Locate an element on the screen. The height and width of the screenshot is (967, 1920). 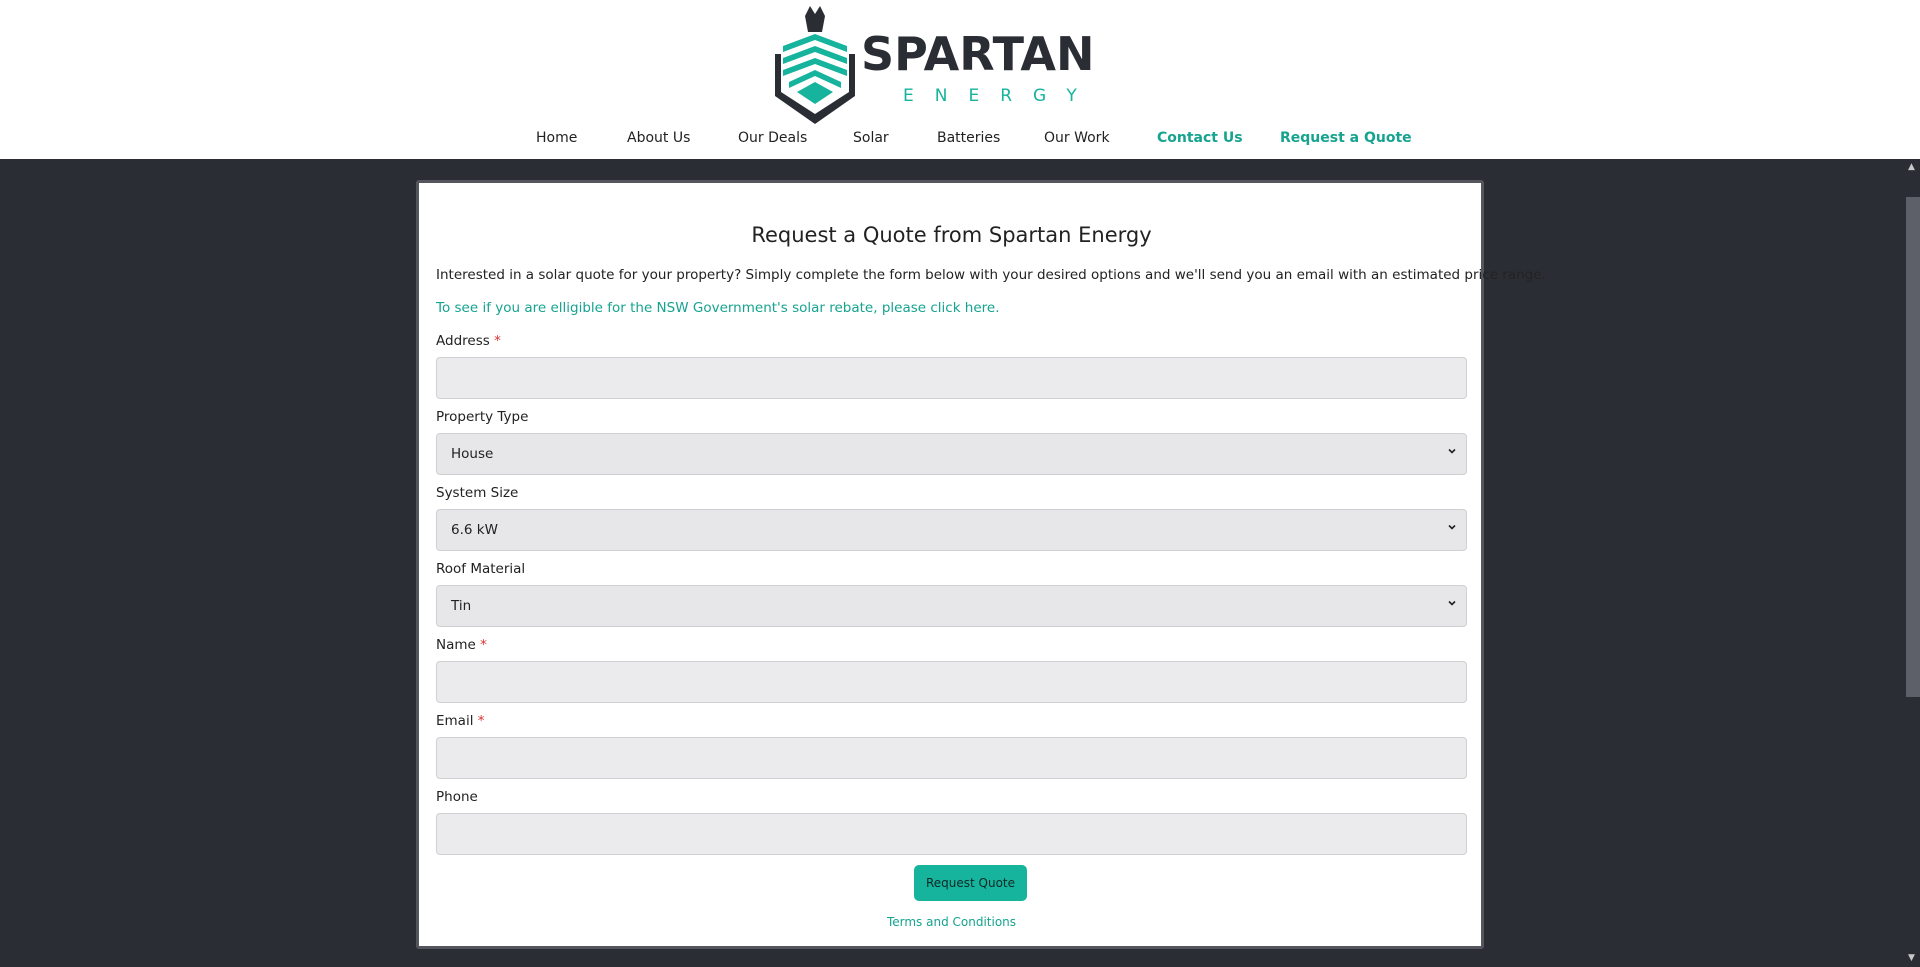
scroll-down-icon: ▼ is located at coordinates (1911, 958).